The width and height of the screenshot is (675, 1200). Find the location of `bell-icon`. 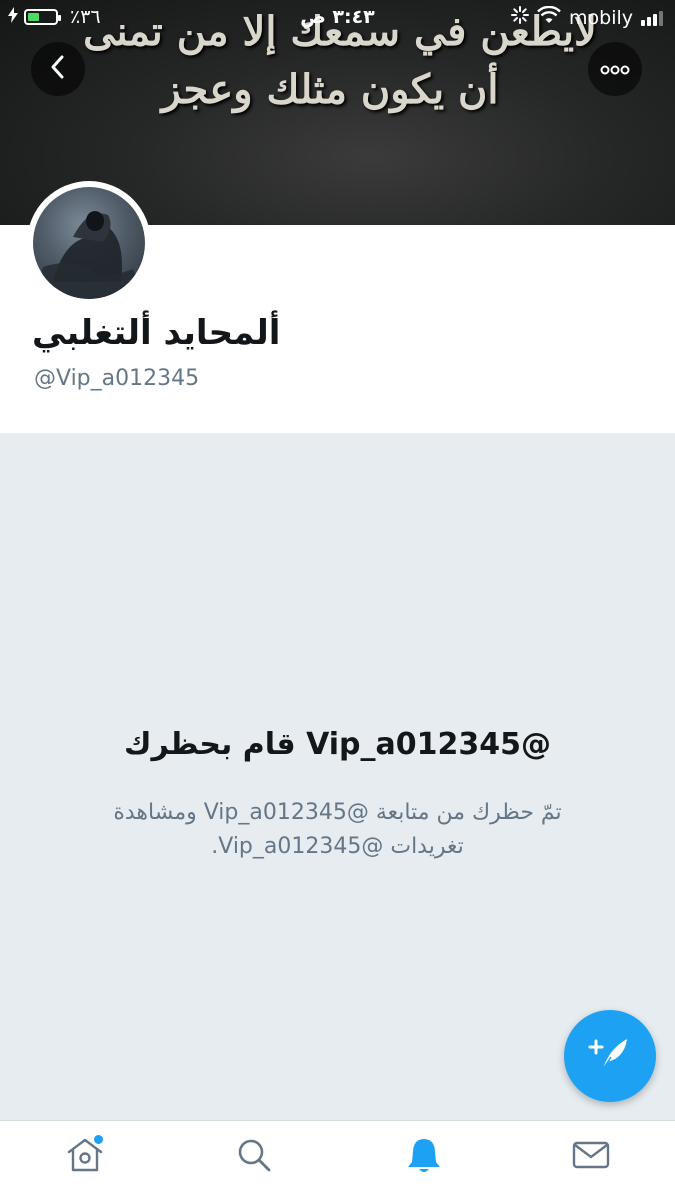

bell-icon is located at coordinates (424, 1157).